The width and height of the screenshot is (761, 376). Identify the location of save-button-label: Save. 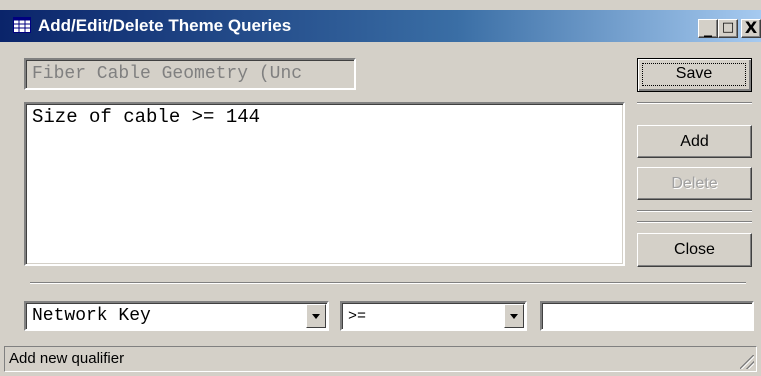
(694, 74).